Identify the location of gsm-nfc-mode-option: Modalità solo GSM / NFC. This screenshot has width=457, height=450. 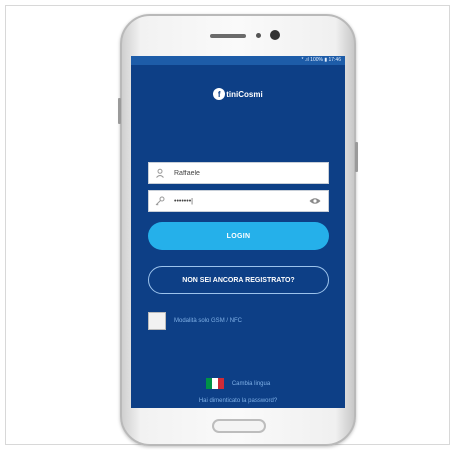
(195, 321).